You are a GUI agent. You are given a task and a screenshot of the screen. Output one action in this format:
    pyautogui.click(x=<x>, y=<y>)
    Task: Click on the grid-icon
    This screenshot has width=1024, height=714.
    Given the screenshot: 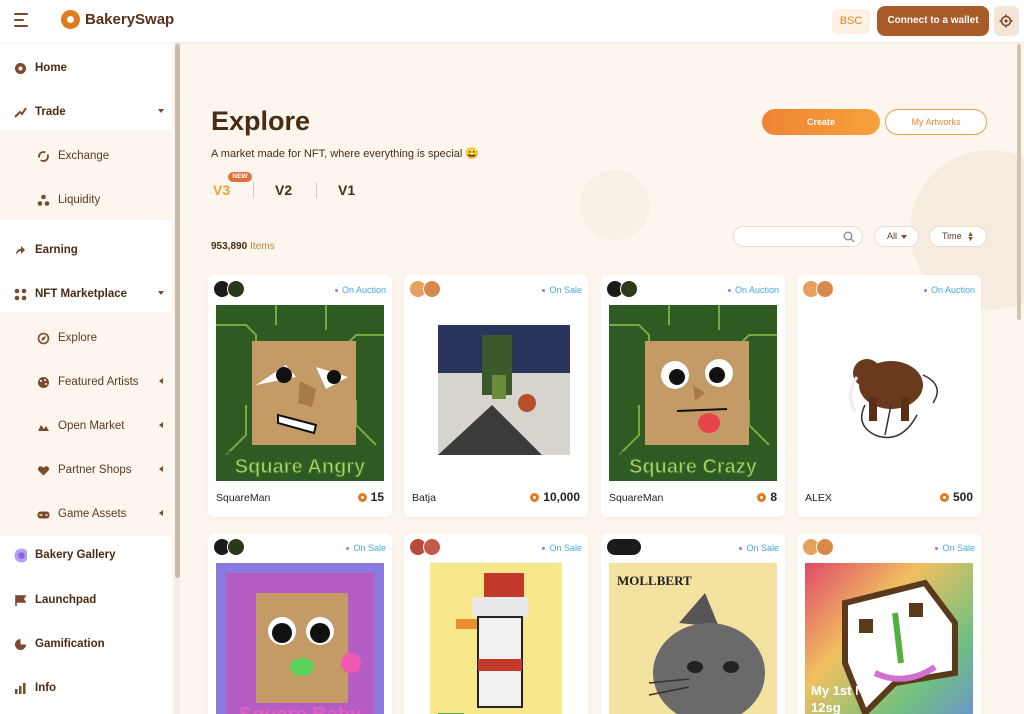 What is the action you would take?
    pyautogui.click(x=20, y=294)
    